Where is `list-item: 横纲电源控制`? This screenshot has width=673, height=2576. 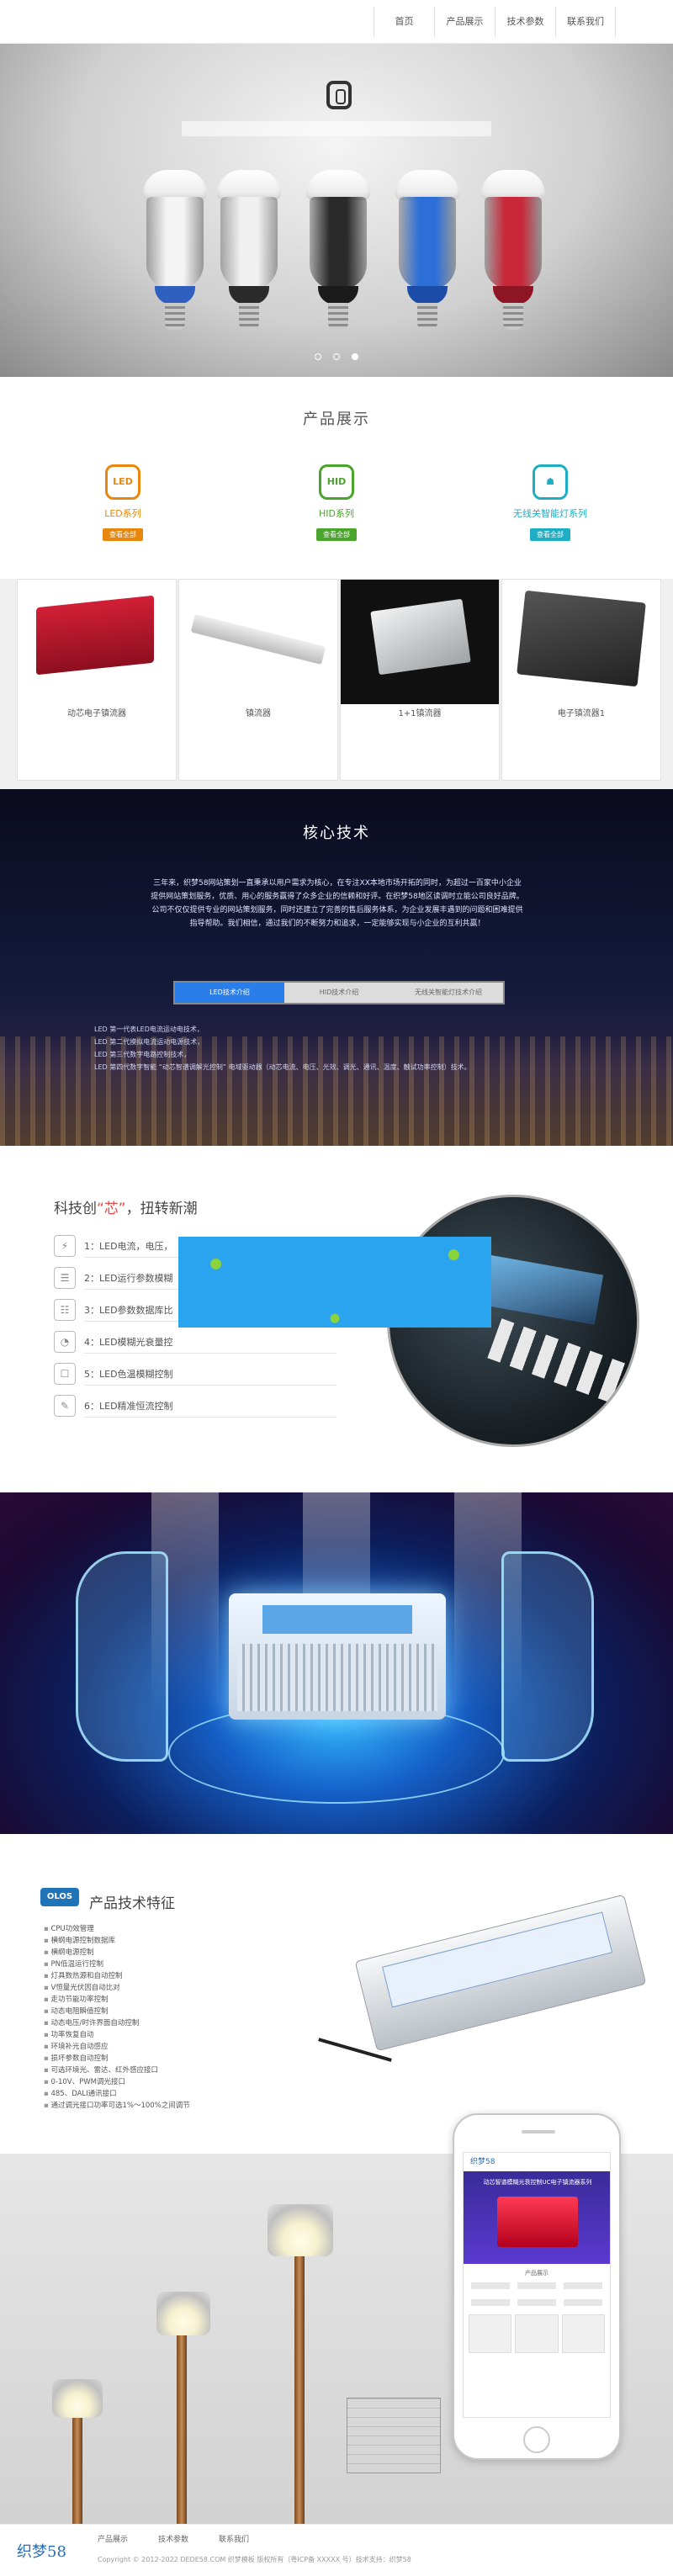
list-item: 横纲电源控制 is located at coordinates (117, 1953).